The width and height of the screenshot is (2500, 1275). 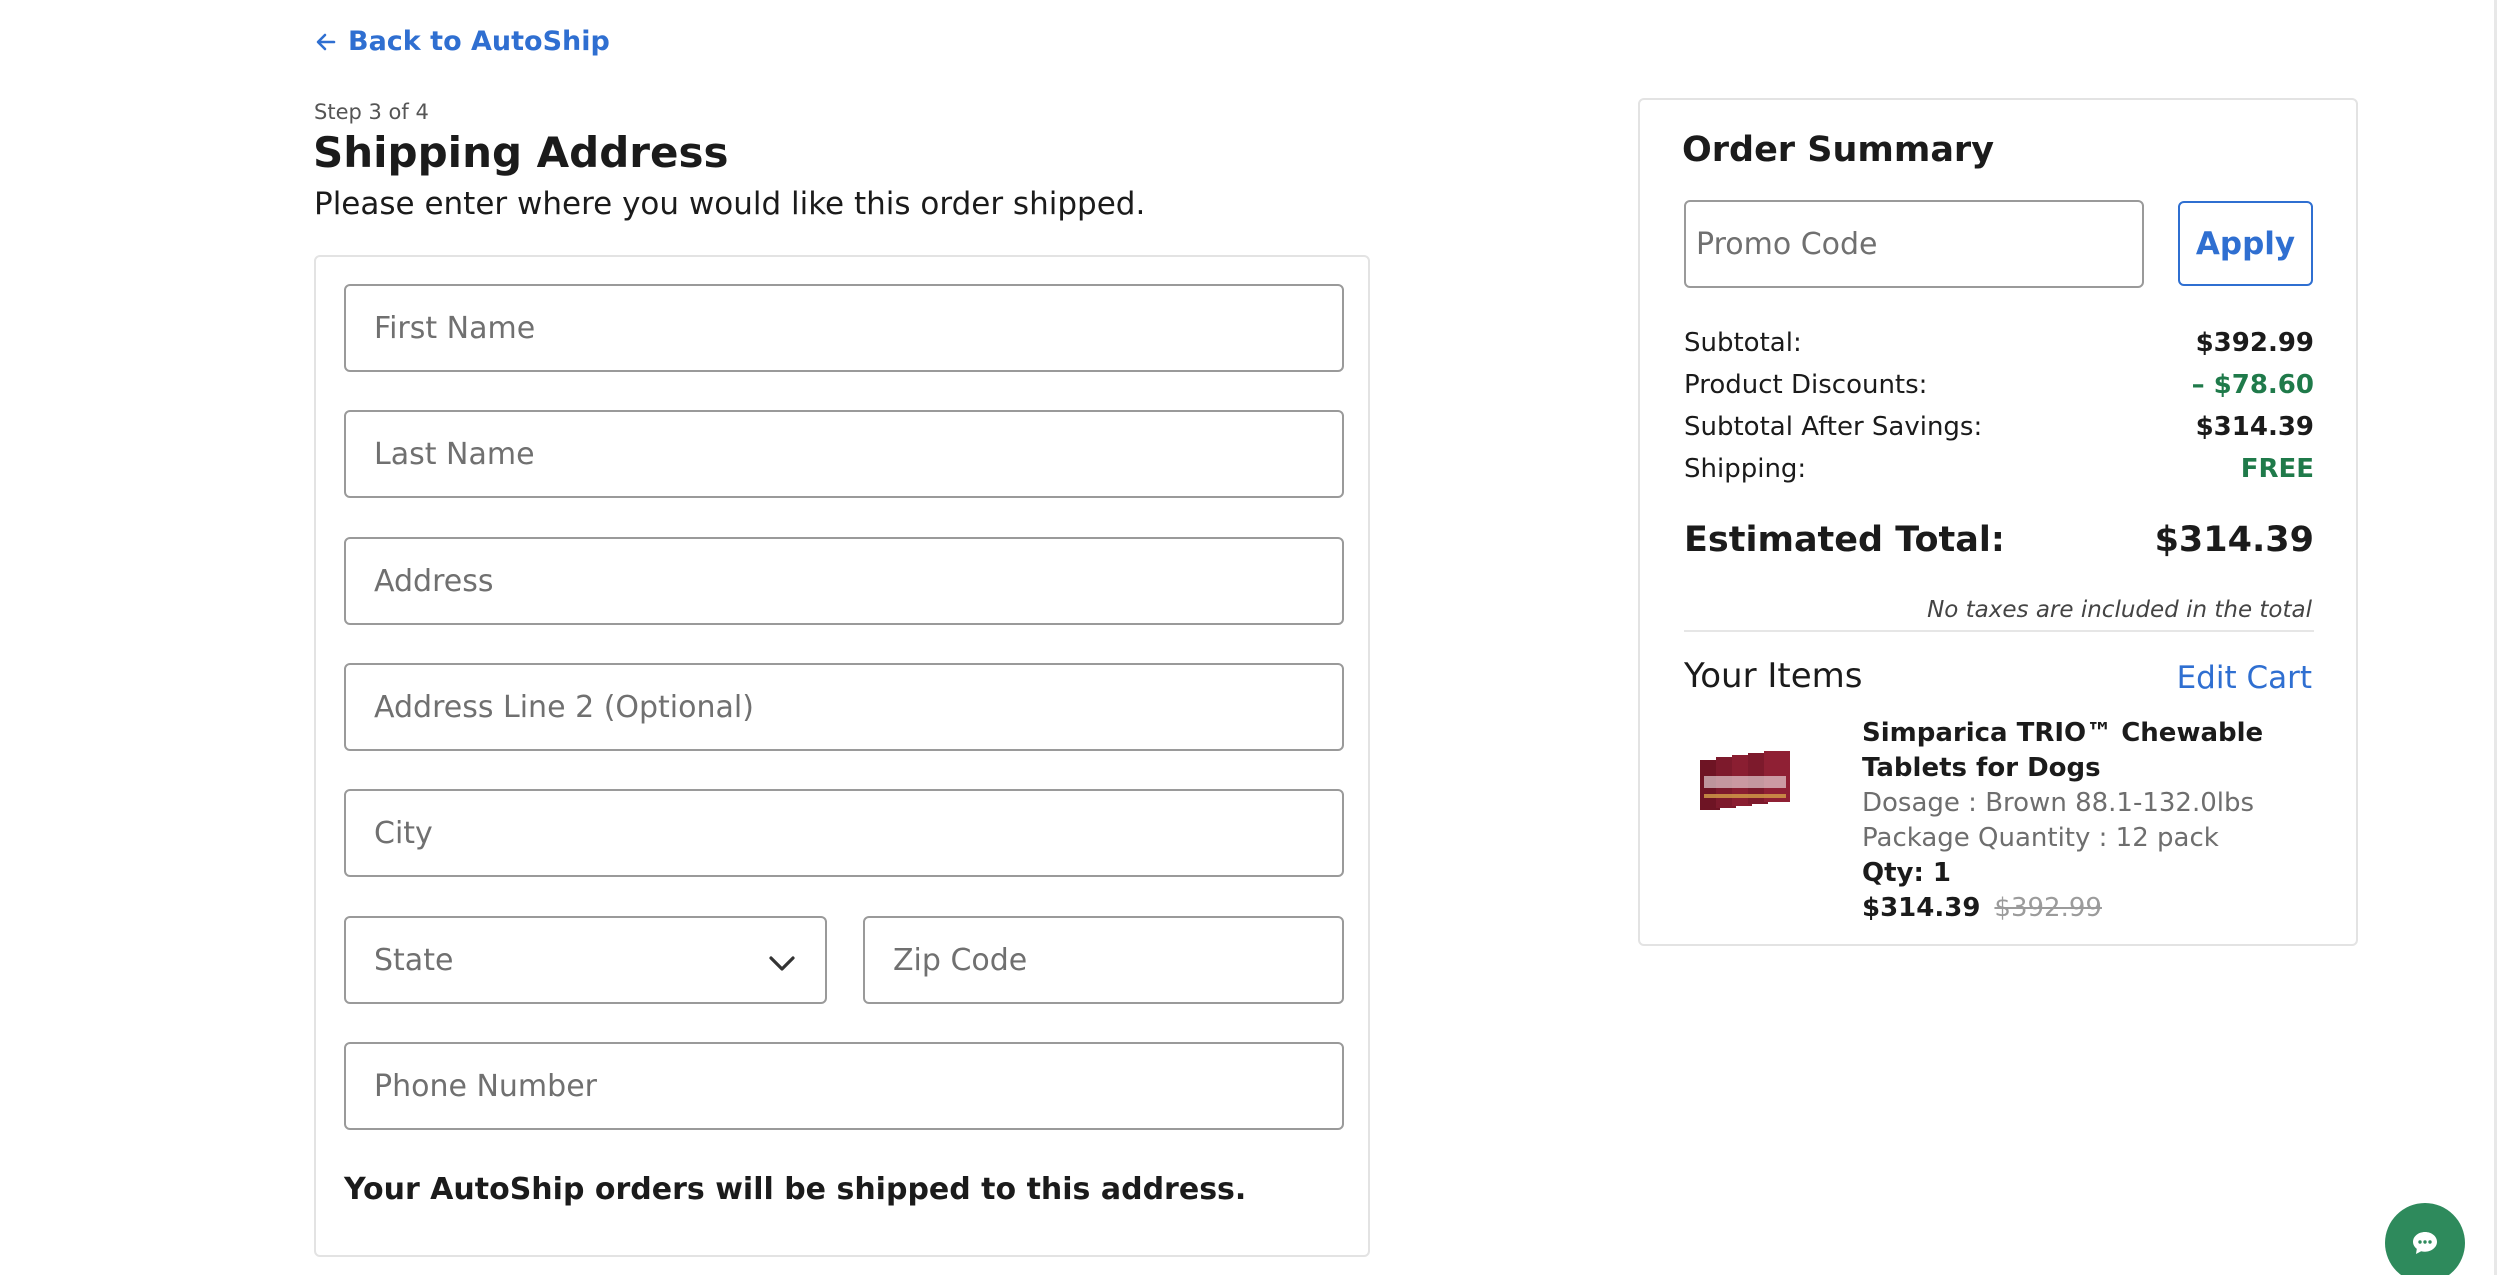 What do you see at coordinates (1921, 908) in the screenshot?
I see `product-price: $314.39` at bounding box center [1921, 908].